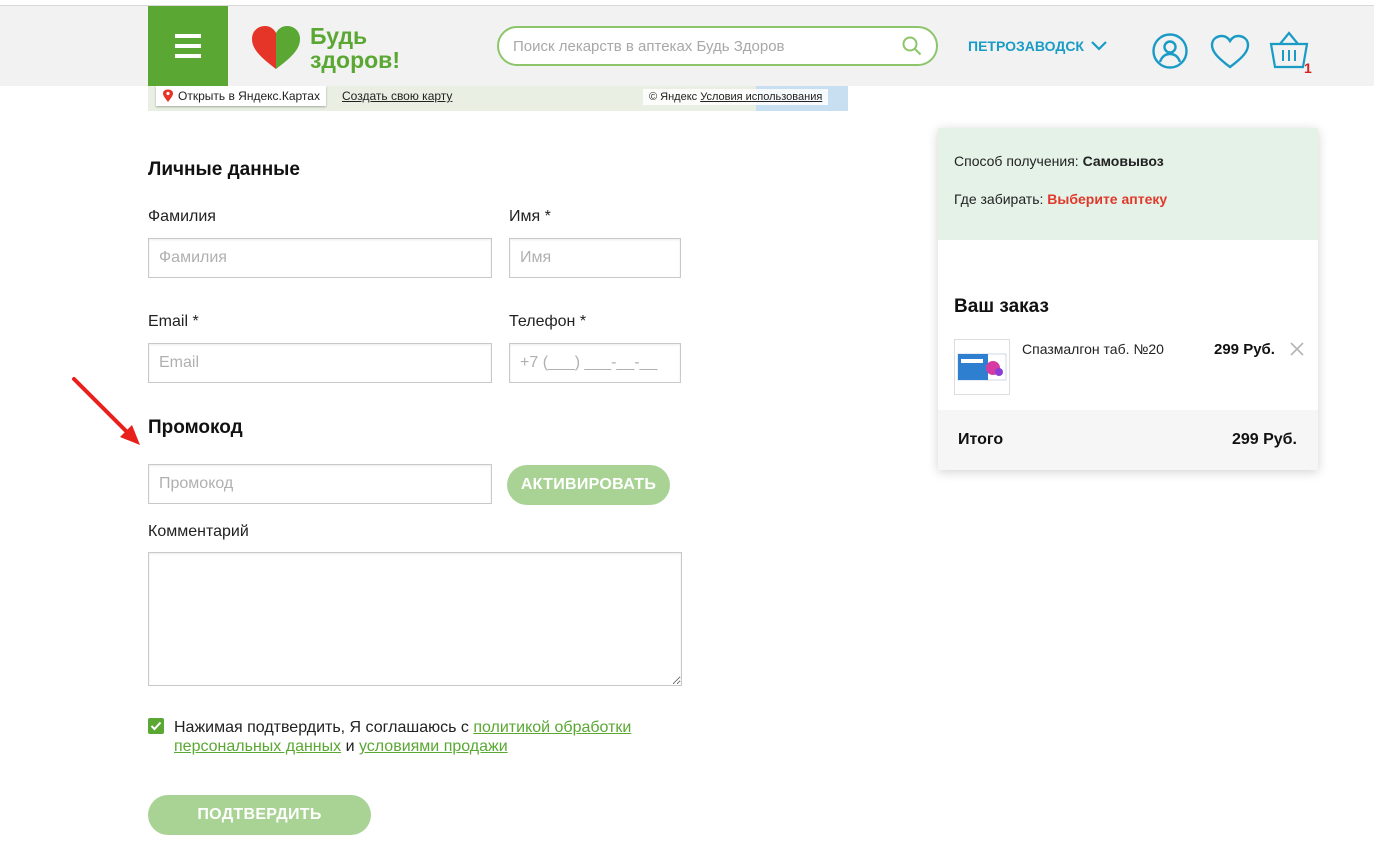 This screenshot has height=856, width=1374. I want to click on order-item-price: 299 Руб., so click(1244, 349).